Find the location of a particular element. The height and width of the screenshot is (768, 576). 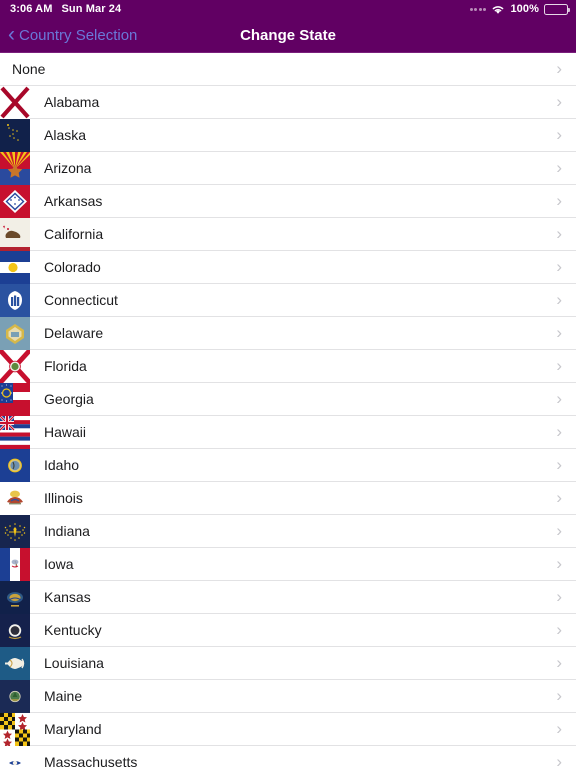

list-item-label: California is located at coordinates (74, 234).